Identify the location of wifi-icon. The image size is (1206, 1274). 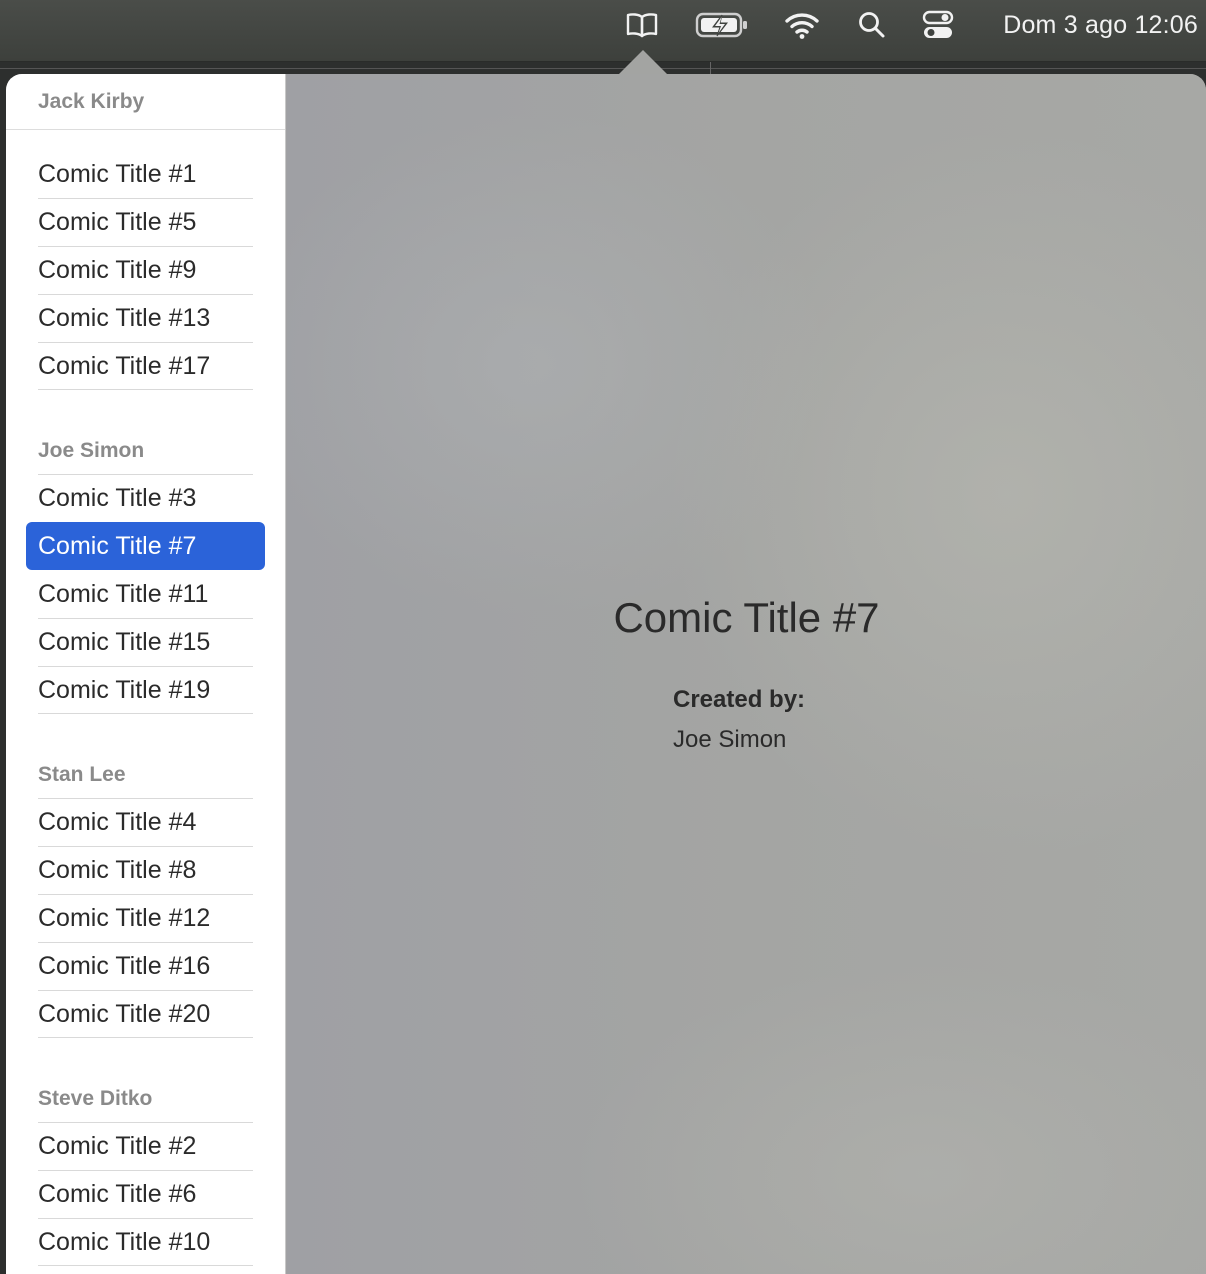
(802, 25).